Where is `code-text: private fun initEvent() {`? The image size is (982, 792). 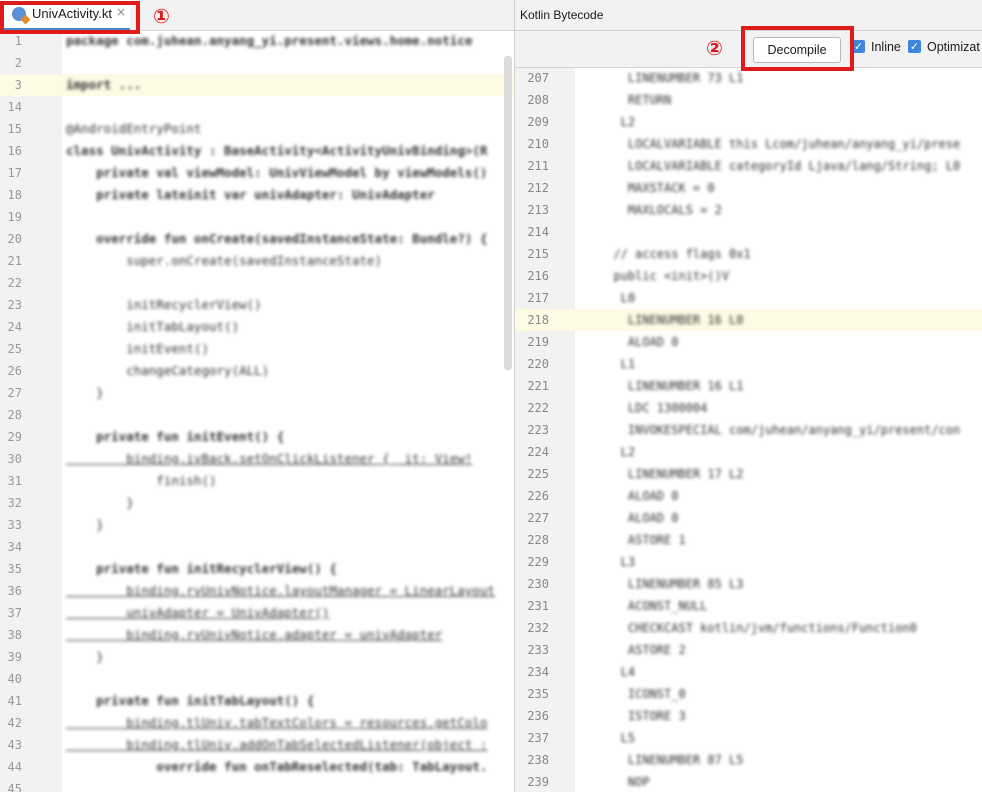
code-text: private fun initEvent() { is located at coordinates (175, 436).